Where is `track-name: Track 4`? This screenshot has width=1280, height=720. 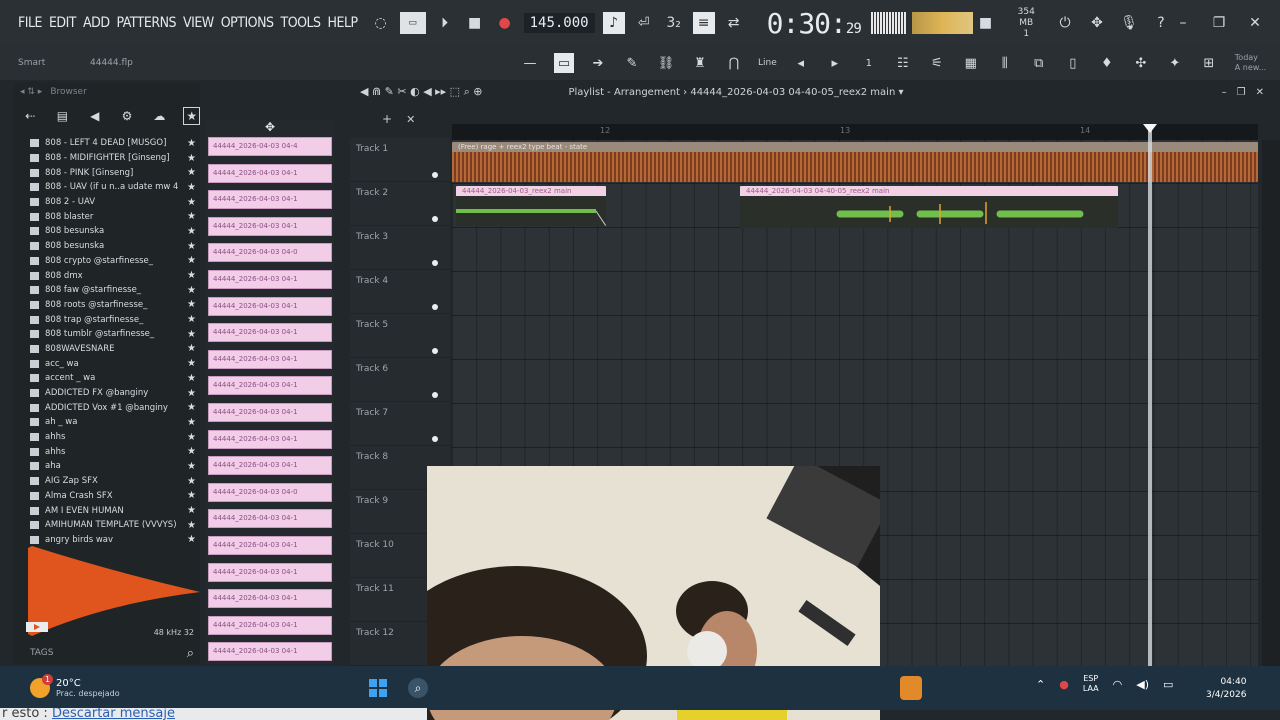 track-name: Track 4 is located at coordinates (372, 281).